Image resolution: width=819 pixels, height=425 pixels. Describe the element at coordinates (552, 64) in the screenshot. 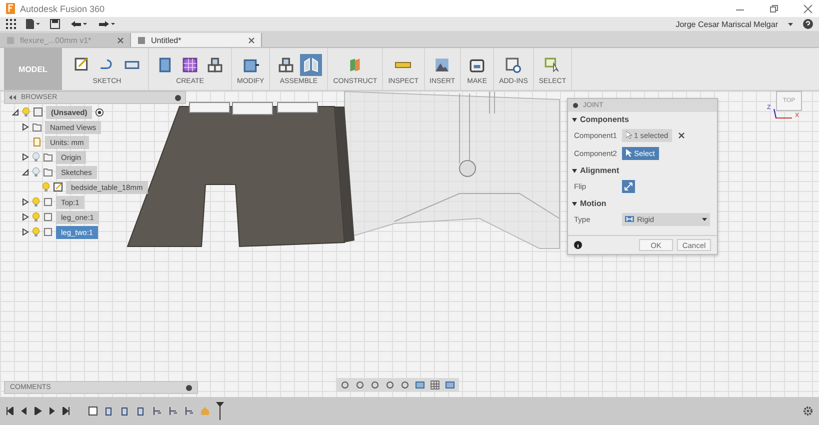

I see `select-icon` at that location.